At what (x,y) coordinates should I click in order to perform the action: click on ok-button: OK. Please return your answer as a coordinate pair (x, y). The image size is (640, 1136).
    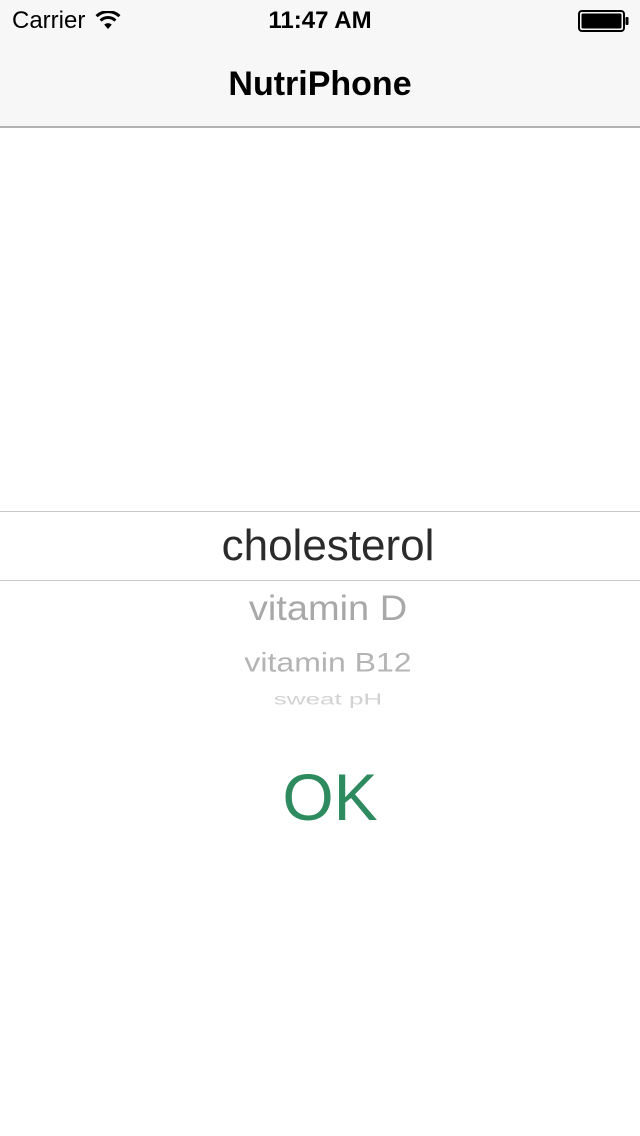
    Looking at the image, I should click on (330, 797).